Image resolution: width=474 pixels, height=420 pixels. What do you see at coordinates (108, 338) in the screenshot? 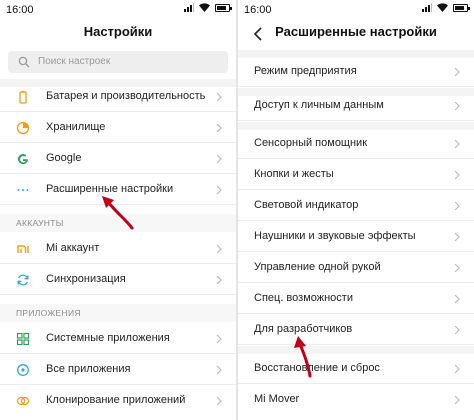
I see `settings-item-label: Системные приложения` at bounding box center [108, 338].